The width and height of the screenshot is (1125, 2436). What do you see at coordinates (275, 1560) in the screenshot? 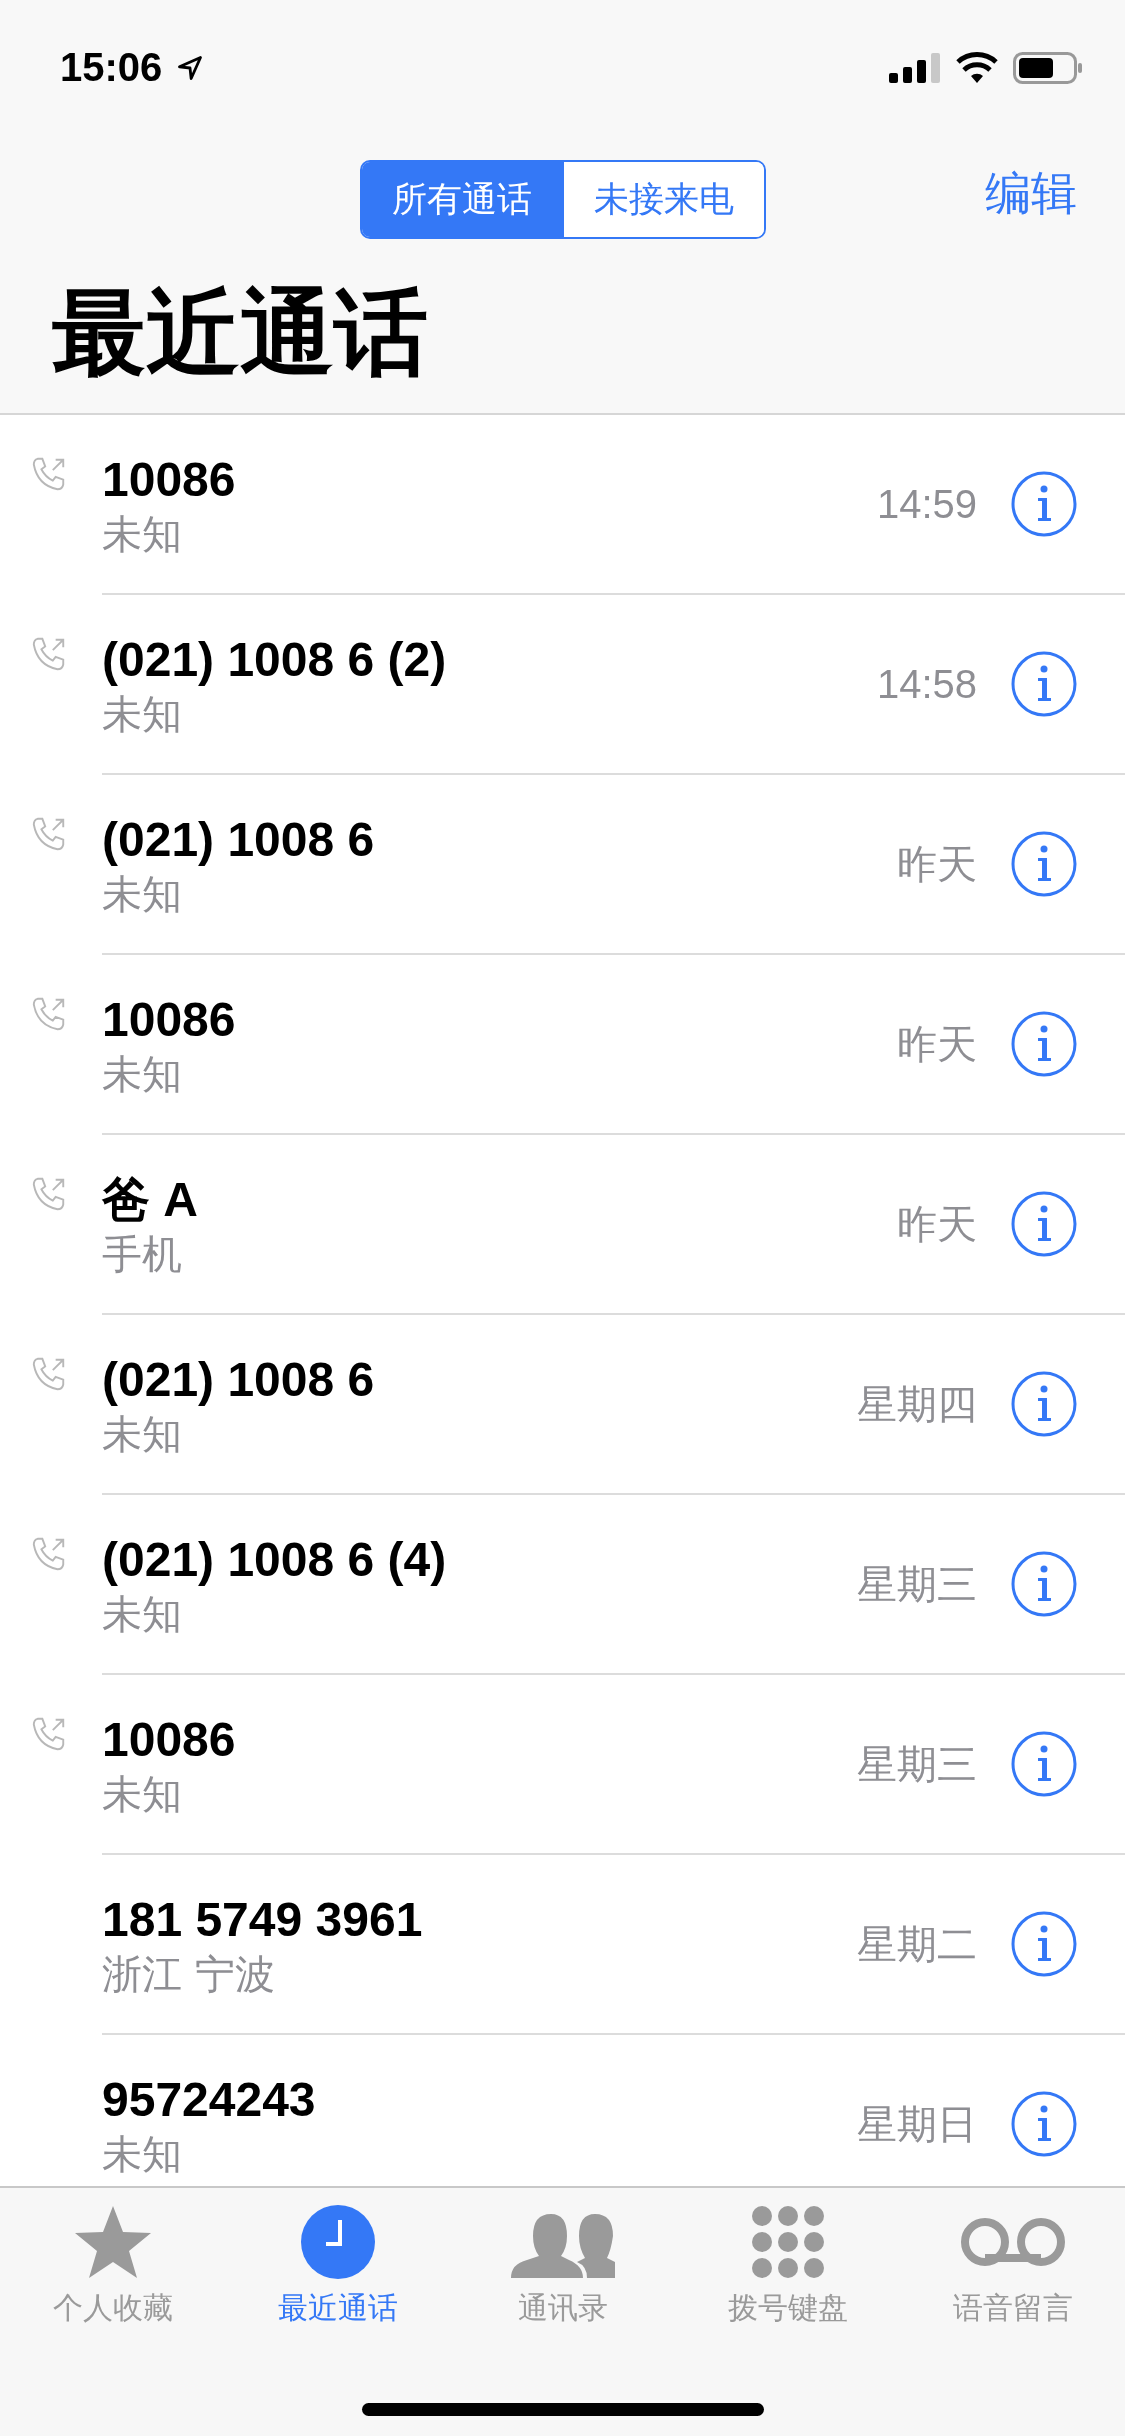
I see `caller-number: (021) 1008 6 (4)` at bounding box center [275, 1560].